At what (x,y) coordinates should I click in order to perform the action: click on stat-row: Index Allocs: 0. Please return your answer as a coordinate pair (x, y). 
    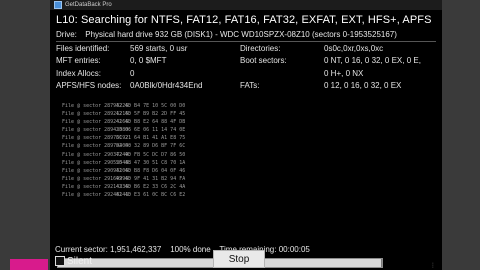
    Looking at the image, I should click on (129, 74).